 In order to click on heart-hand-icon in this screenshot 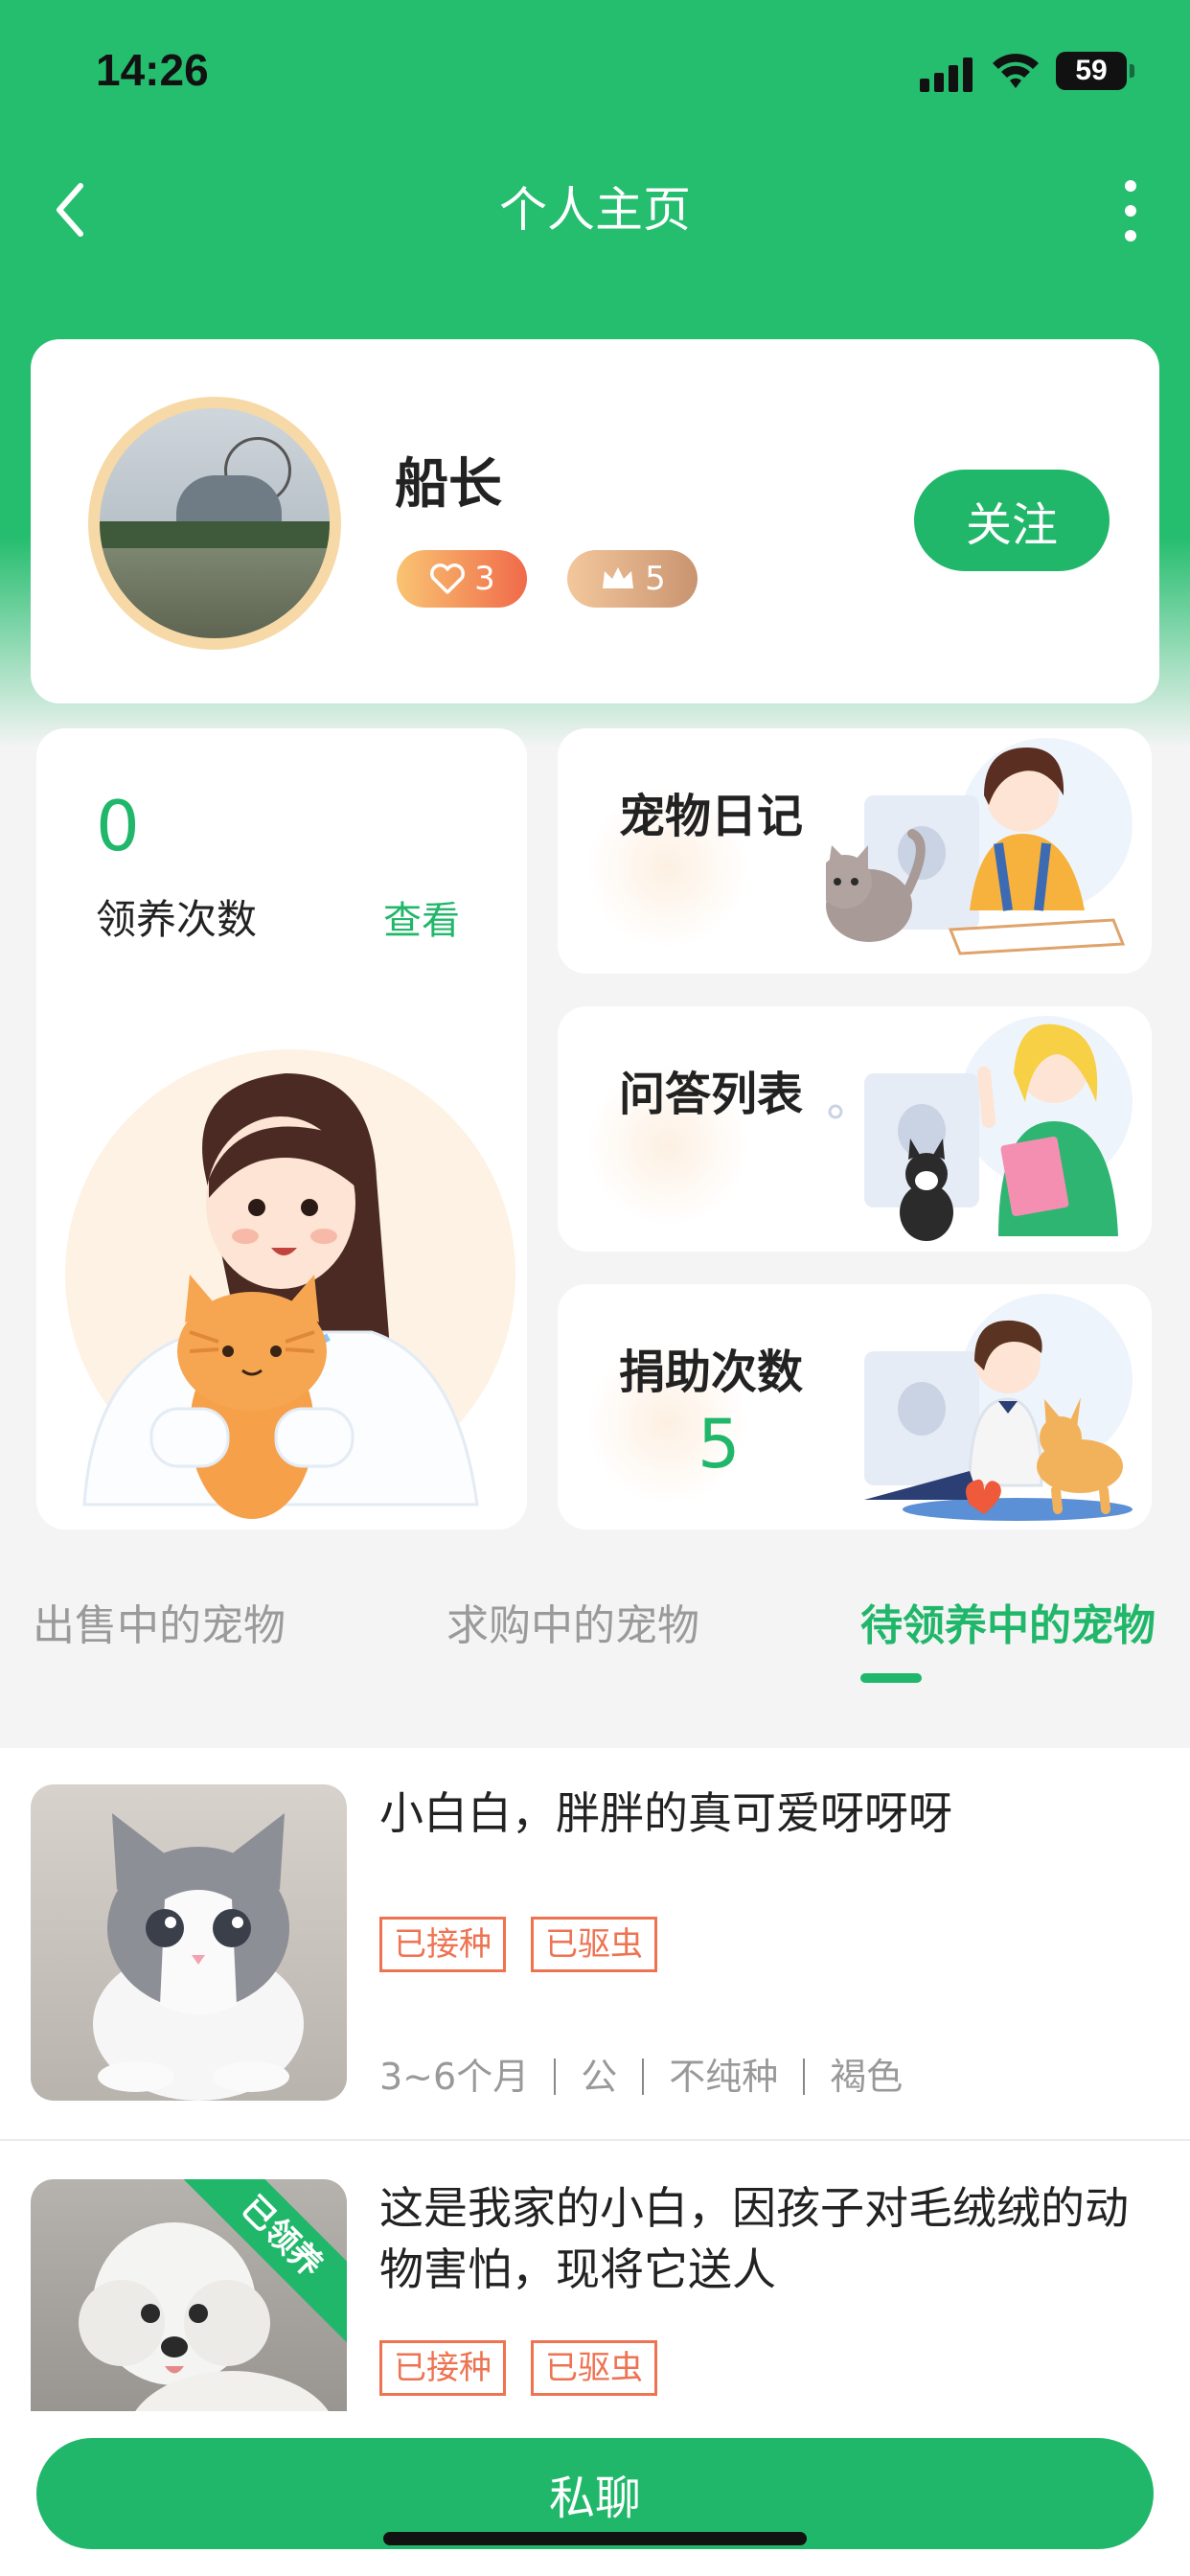, I will do `click(448, 579)`.